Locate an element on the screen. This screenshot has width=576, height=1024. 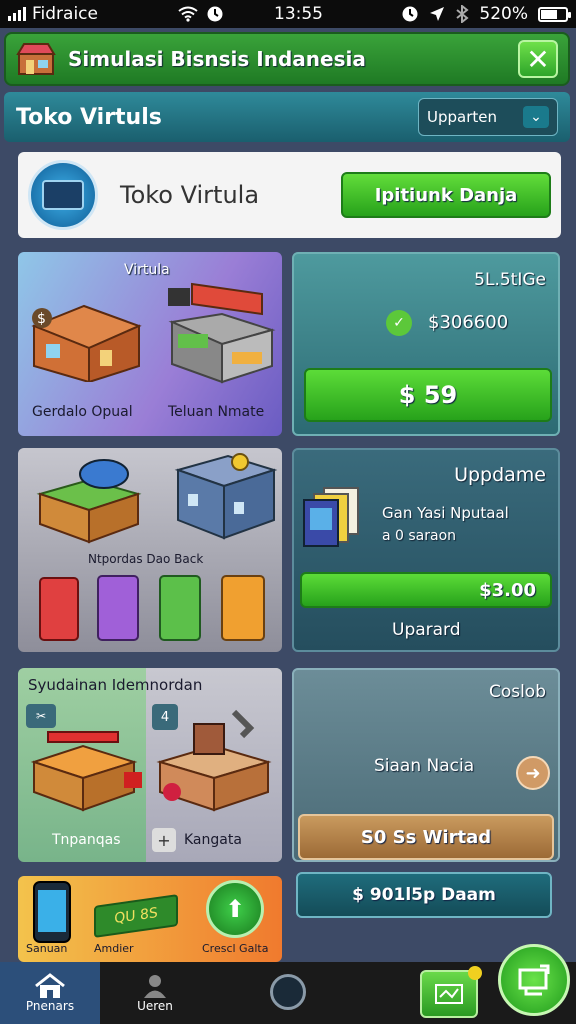
info-button: $ 901l5p Daam is located at coordinates (424, 895).